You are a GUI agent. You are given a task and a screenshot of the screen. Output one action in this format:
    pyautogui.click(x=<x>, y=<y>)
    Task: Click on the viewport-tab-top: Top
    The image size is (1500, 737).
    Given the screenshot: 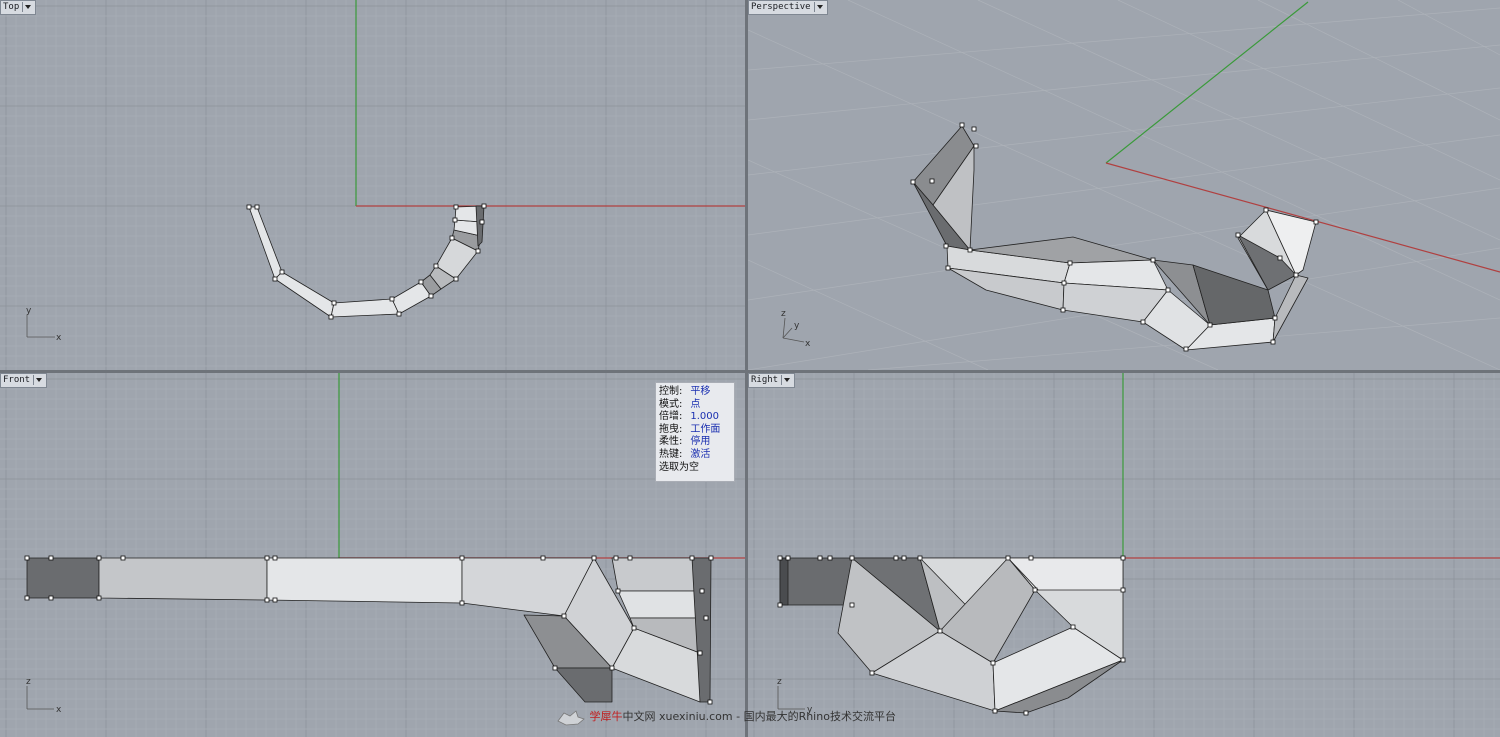 What is the action you would take?
    pyautogui.click(x=18, y=7)
    